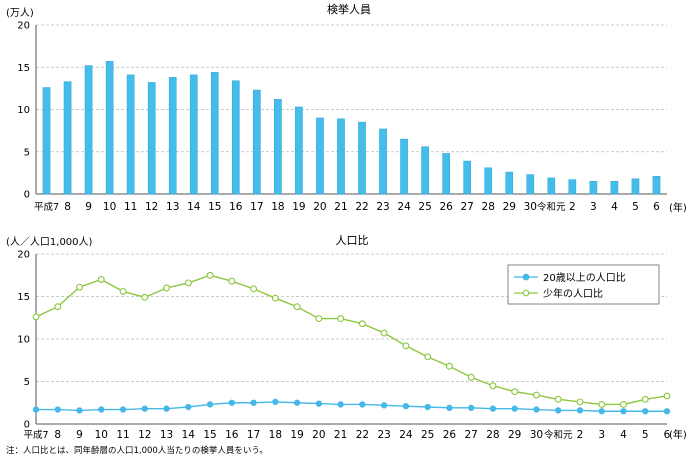 This screenshot has height=459, width=697. What do you see at coordinates (526, 293) in the screenshot?
I see `legend-marker-youth` at bounding box center [526, 293].